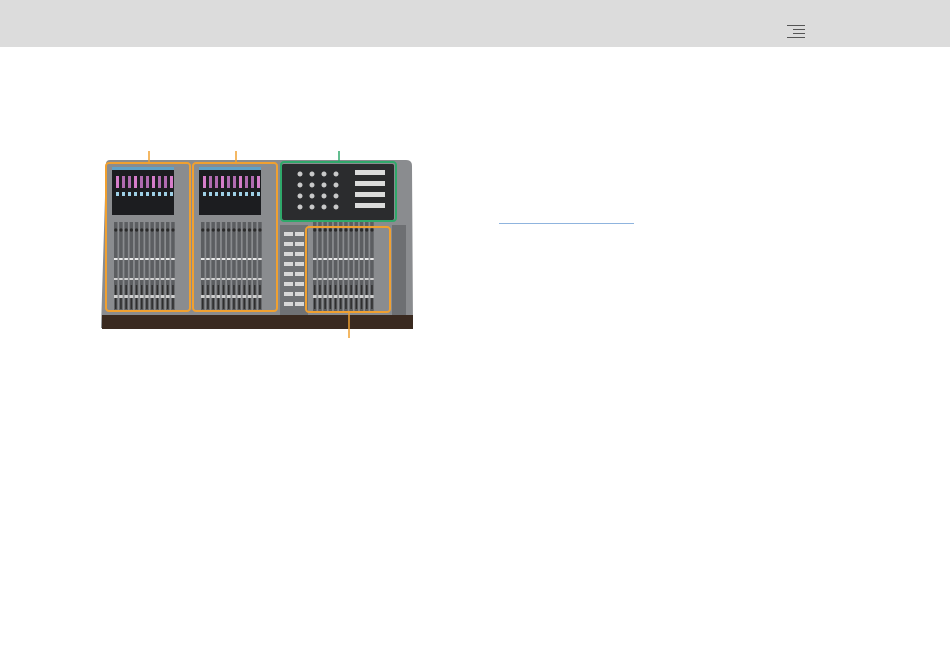  I want to click on console-drawing, so click(257, 244).